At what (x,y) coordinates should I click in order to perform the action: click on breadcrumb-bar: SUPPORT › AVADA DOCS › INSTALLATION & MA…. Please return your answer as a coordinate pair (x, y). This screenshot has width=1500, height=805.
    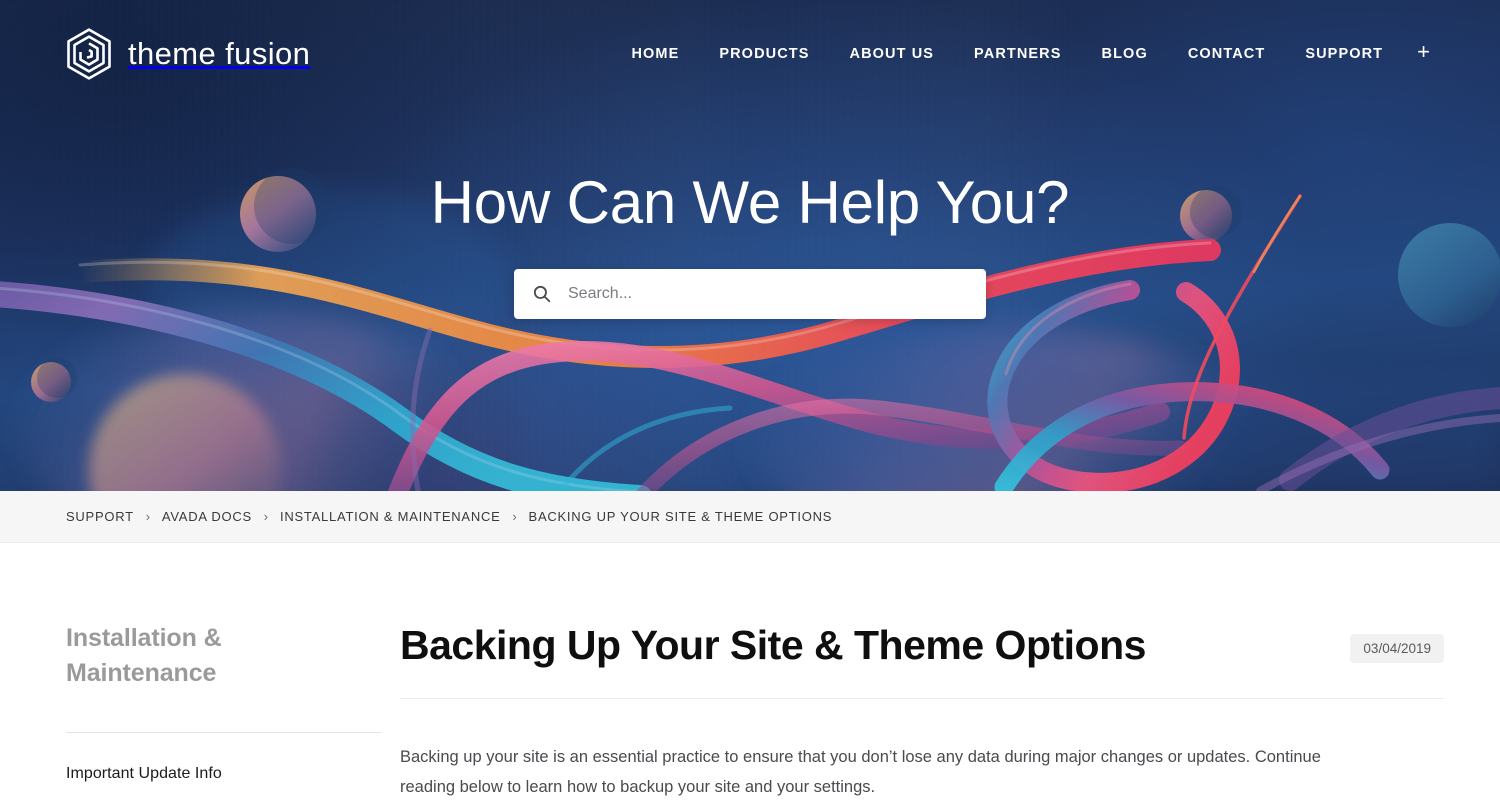
    Looking at the image, I should click on (750, 517).